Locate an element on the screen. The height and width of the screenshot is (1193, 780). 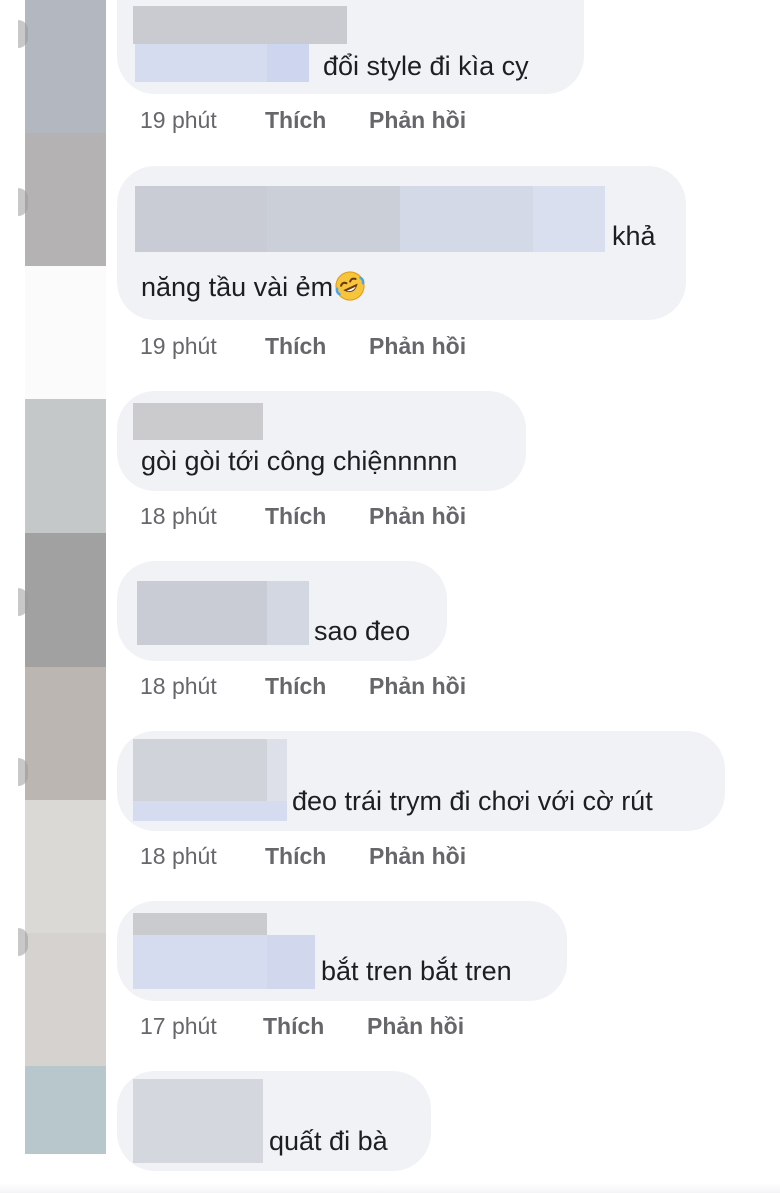
comment-bubble: bắt tren bắt tren is located at coordinates (342, 951).